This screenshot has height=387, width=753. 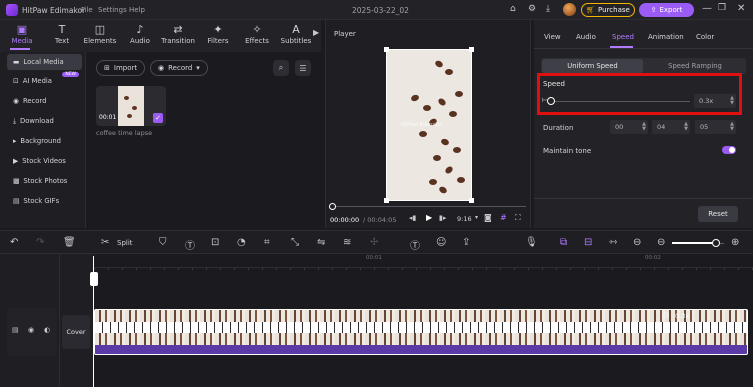 I want to click on sidebar-item-record: ◉ Record, so click(x=44, y=101).